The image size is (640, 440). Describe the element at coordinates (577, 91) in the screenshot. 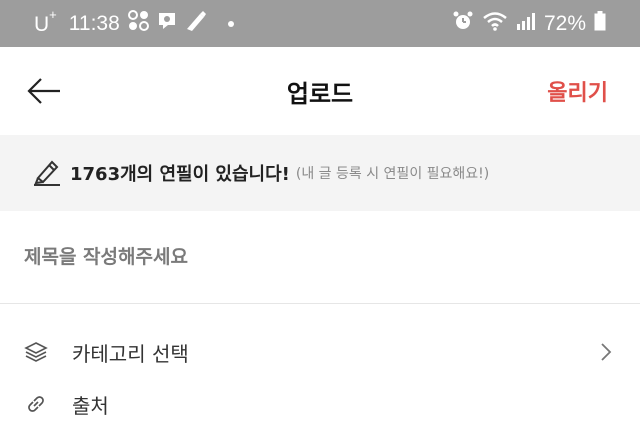

I see `upload-button: 올리기` at that location.